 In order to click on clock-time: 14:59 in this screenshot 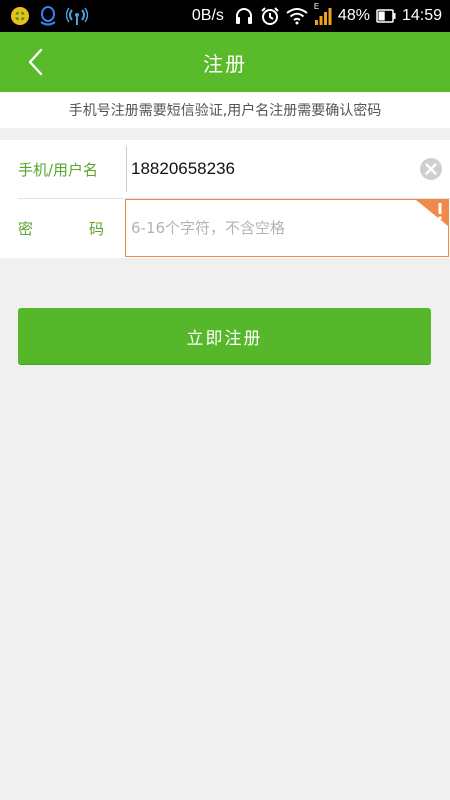, I will do `click(421, 15)`.